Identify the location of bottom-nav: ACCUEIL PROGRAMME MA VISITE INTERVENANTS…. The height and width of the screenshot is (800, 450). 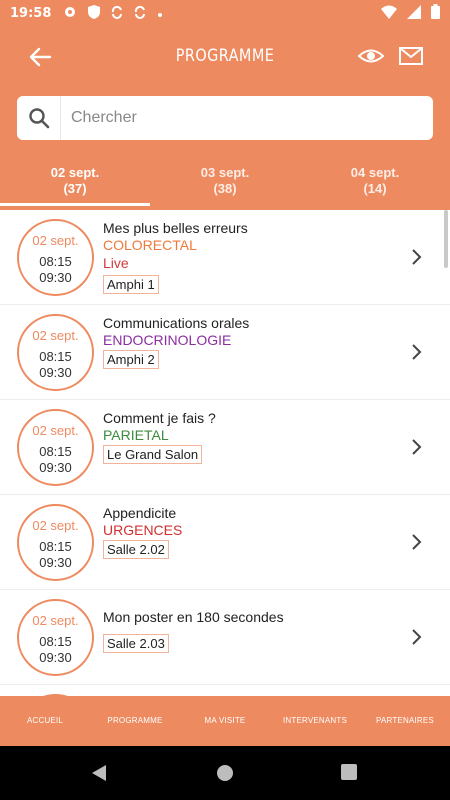
(225, 721).